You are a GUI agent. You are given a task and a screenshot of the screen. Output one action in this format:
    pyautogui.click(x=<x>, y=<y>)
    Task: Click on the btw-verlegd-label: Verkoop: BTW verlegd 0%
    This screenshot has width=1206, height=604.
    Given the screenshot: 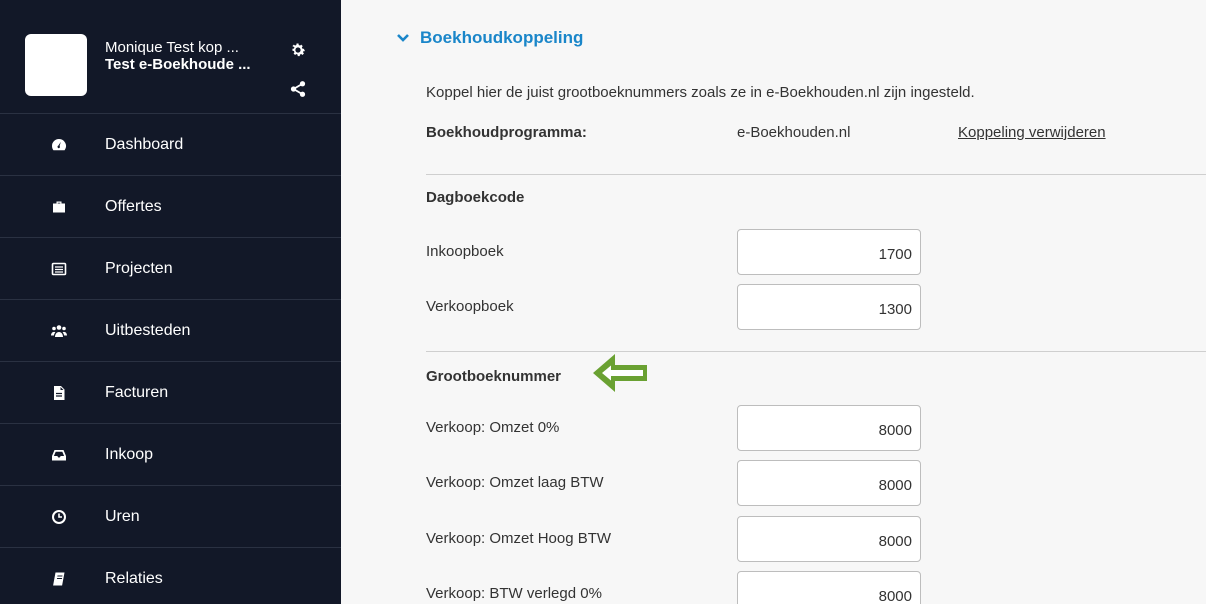 What is the action you would take?
    pyautogui.click(x=514, y=593)
    